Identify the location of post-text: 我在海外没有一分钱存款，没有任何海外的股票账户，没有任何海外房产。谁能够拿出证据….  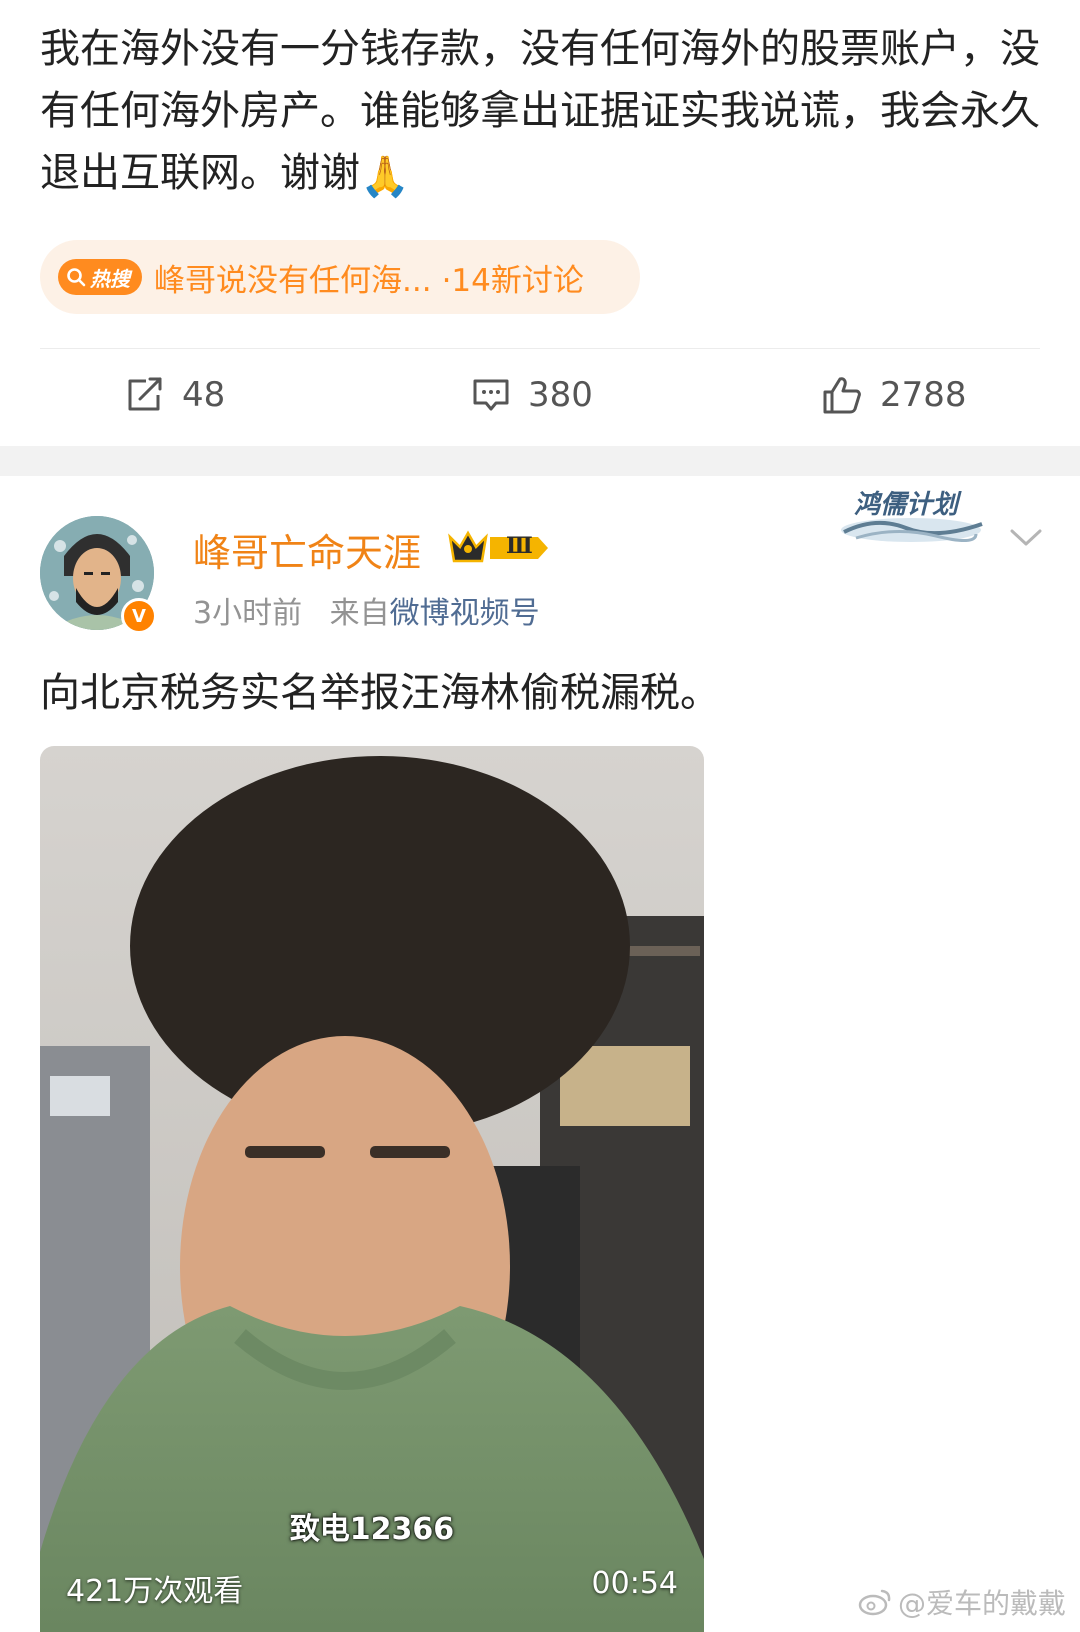
(540, 113).